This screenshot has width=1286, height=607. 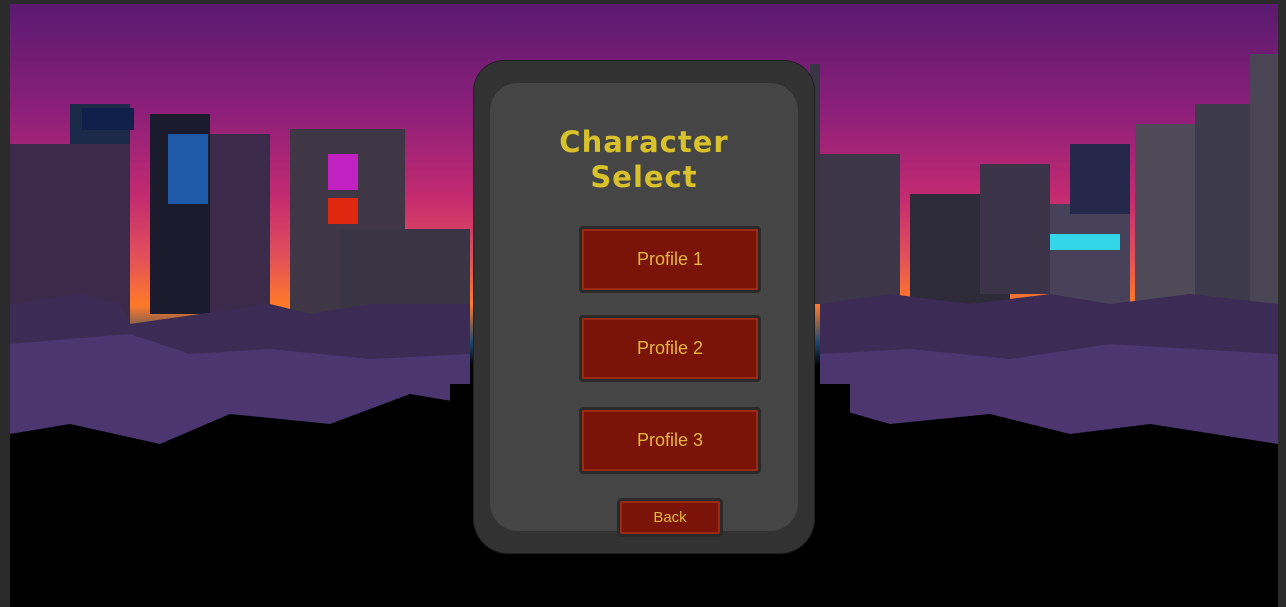 I want to click on profile-1-button: Profile 1, so click(x=670, y=259).